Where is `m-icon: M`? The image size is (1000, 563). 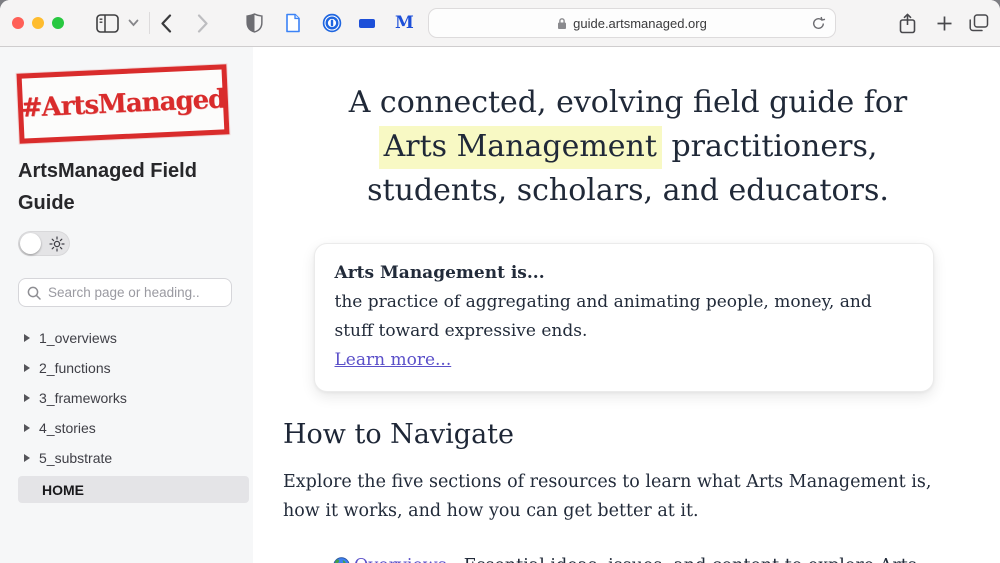
m-icon: M is located at coordinates (404, 23).